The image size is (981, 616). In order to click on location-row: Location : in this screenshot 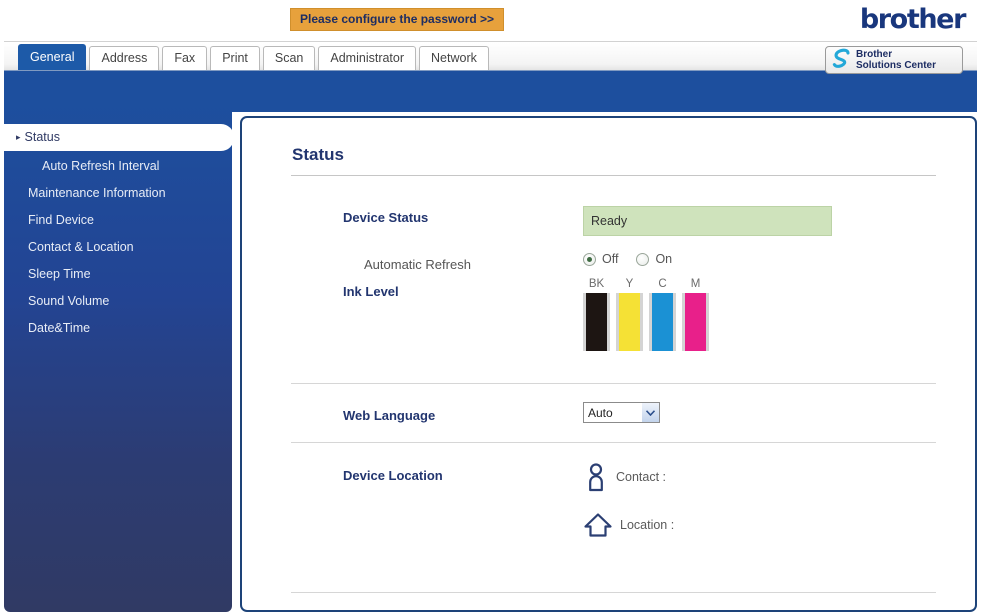, I will do `click(632, 525)`.